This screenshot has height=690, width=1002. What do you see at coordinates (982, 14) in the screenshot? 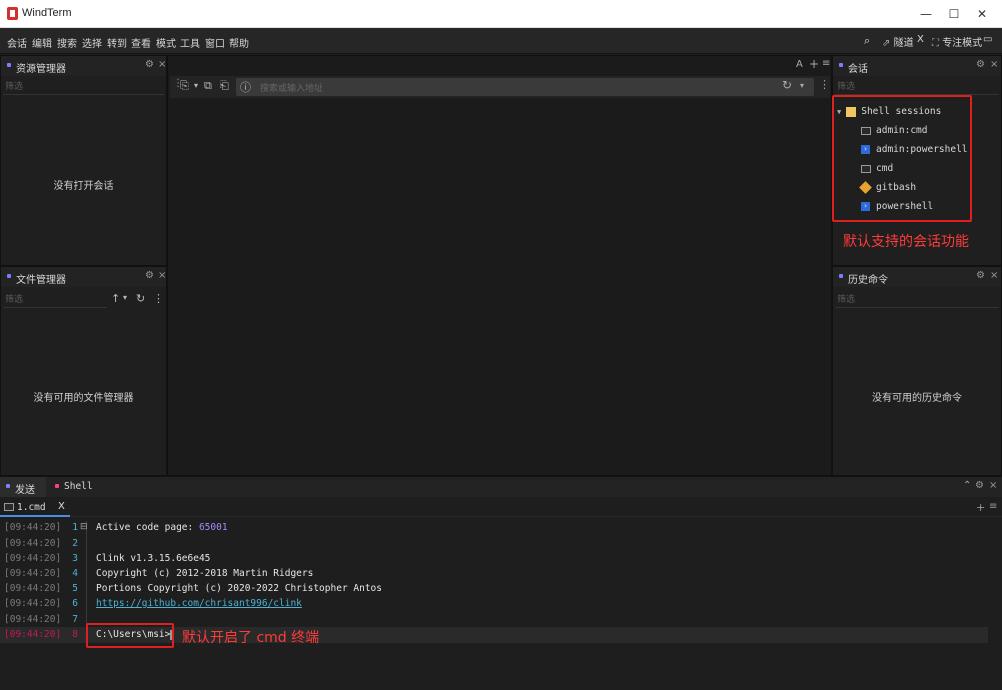
I see `close-button: ✕` at bounding box center [982, 14].